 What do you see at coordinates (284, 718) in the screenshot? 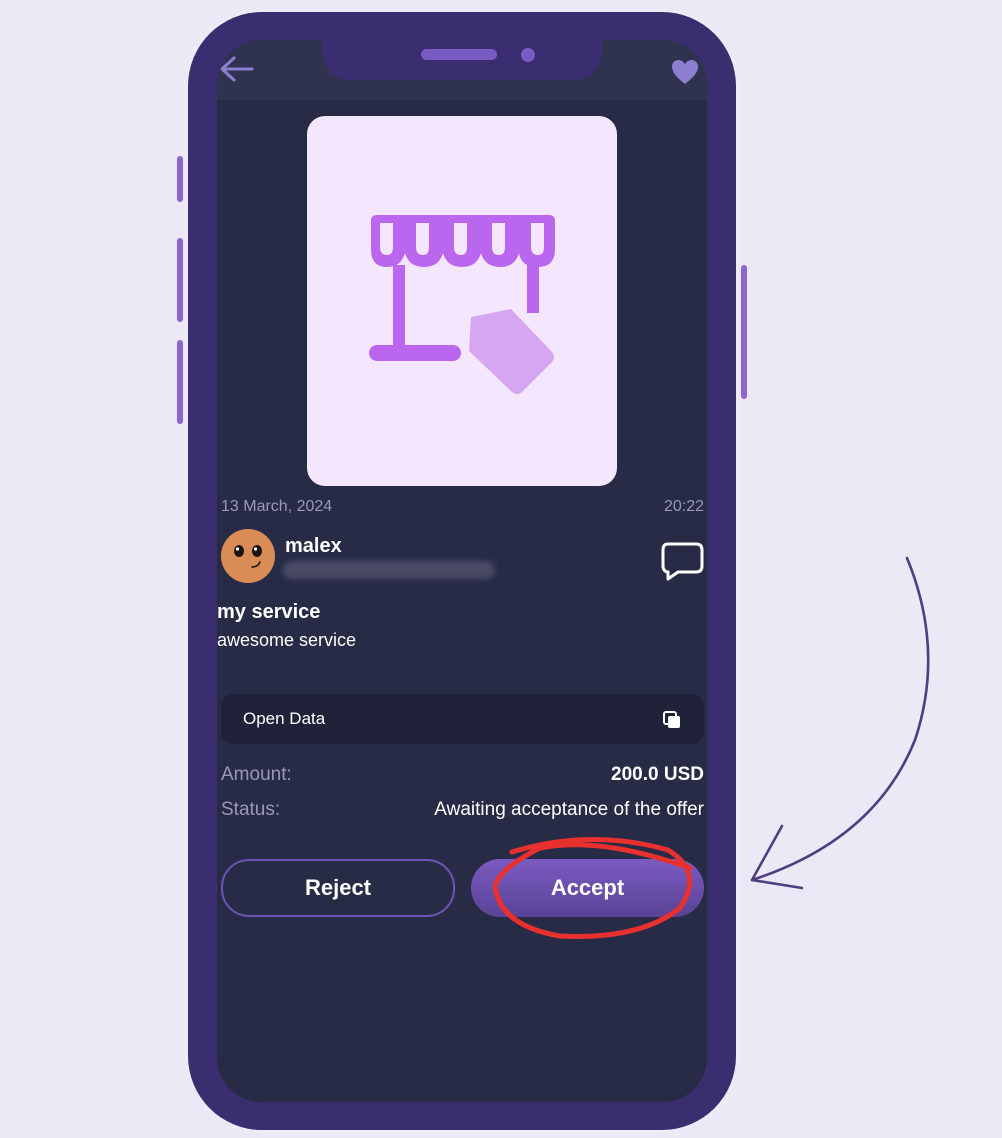
I see `open-data-label: Open Data` at bounding box center [284, 718].